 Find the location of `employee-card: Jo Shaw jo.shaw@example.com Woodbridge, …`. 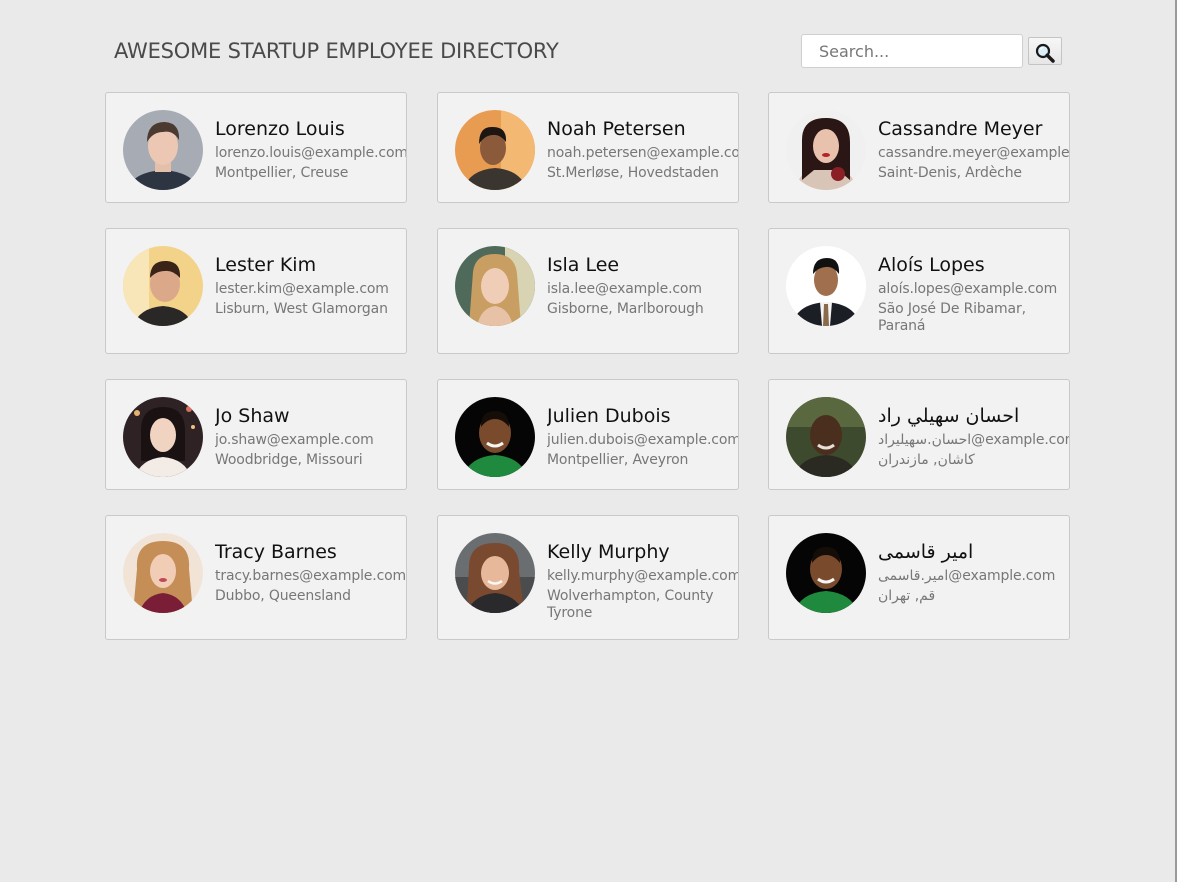

employee-card: Jo Shaw jo.shaw@example.com Woodbridge, … is located at coordinates (256, 434).